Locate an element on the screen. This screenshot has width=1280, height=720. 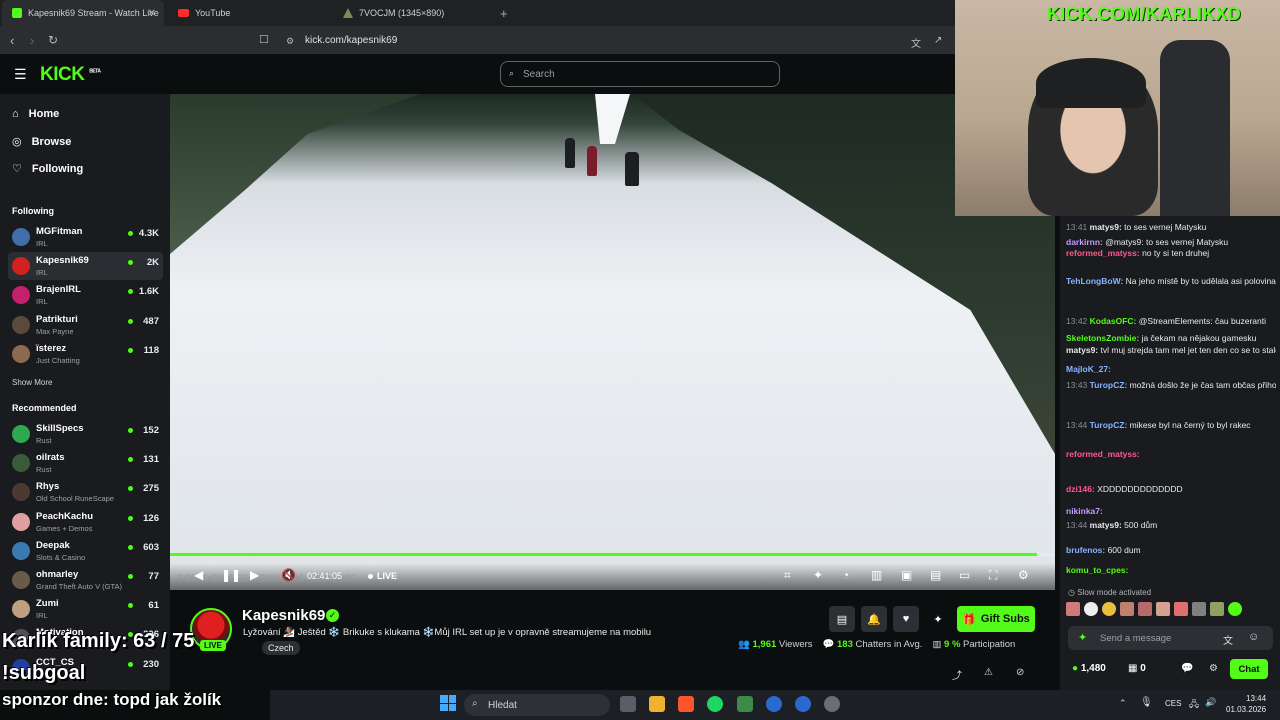
forward-skip-icon: ▶ is located at coordinates (254, 575).